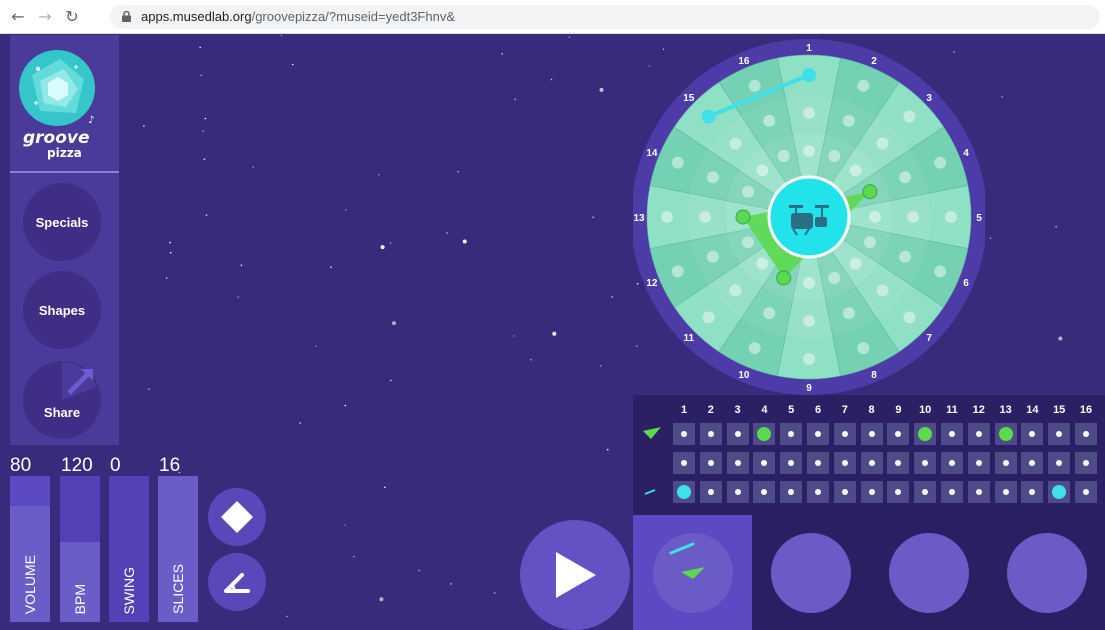 The height and width of the screenshot is (630, 1105). What do you see at coordinates (45, 17) in the screenshot?
I see `forward-arrow-icon: →` at bounding box center [45, 17].